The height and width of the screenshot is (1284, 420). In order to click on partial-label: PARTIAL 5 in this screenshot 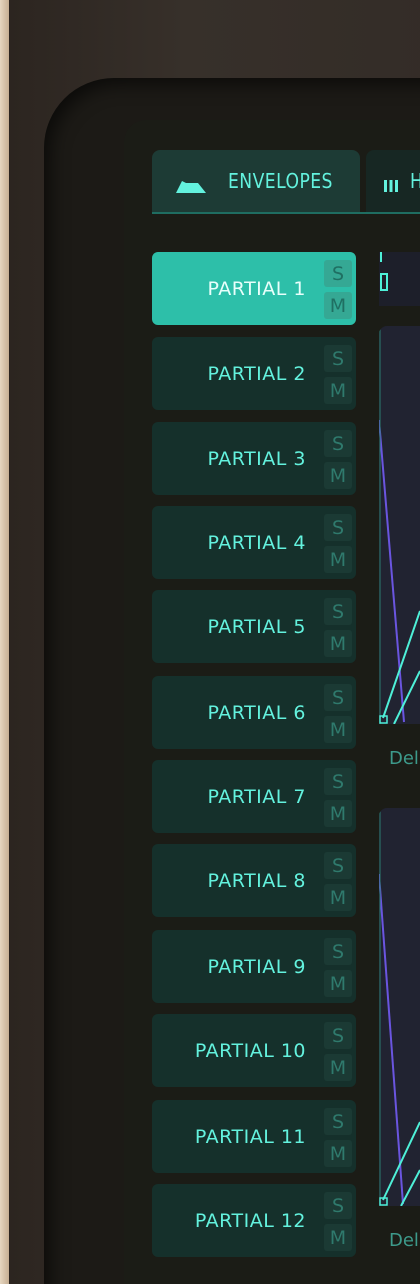, I will do `click(256, 626)`.